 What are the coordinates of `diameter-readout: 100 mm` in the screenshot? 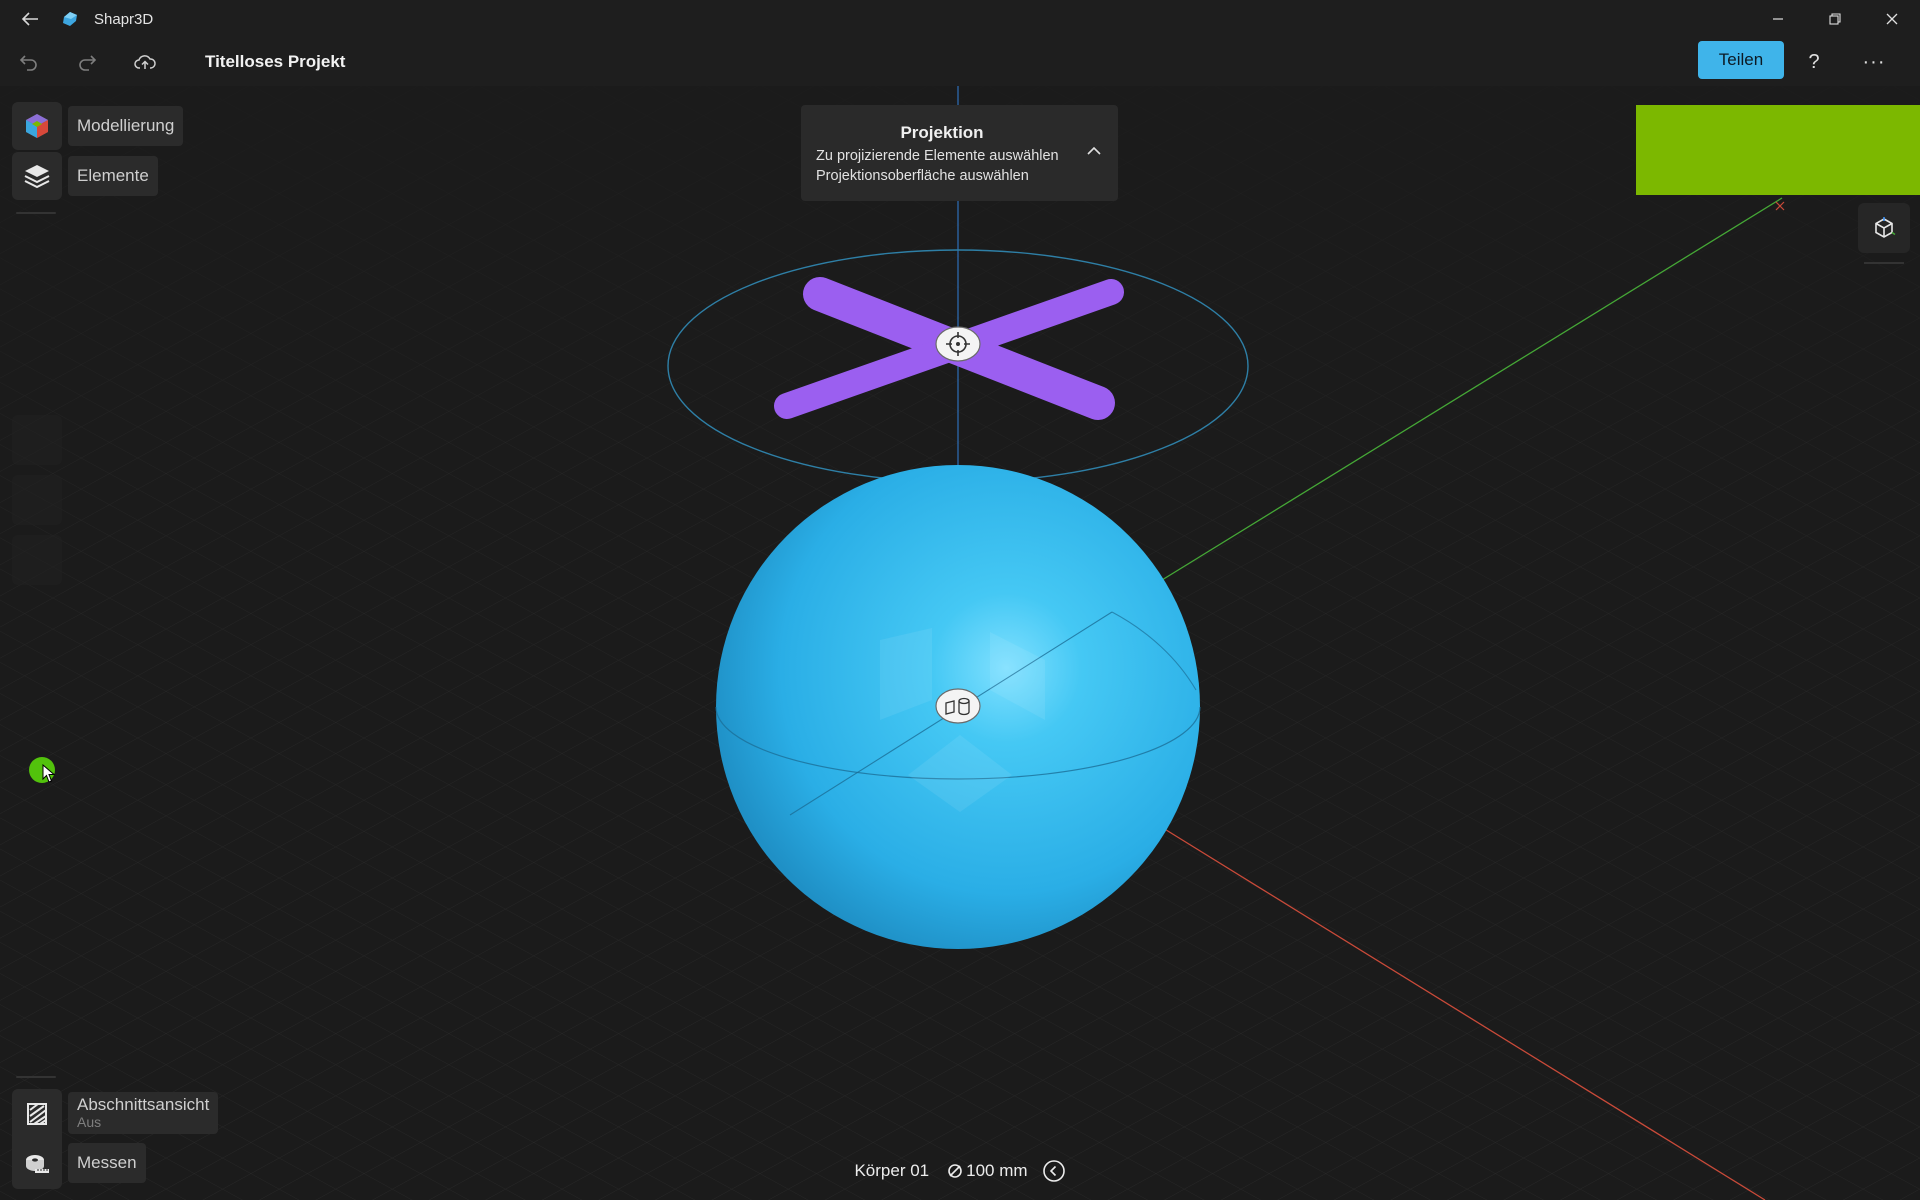 It's located at (987, 1171).